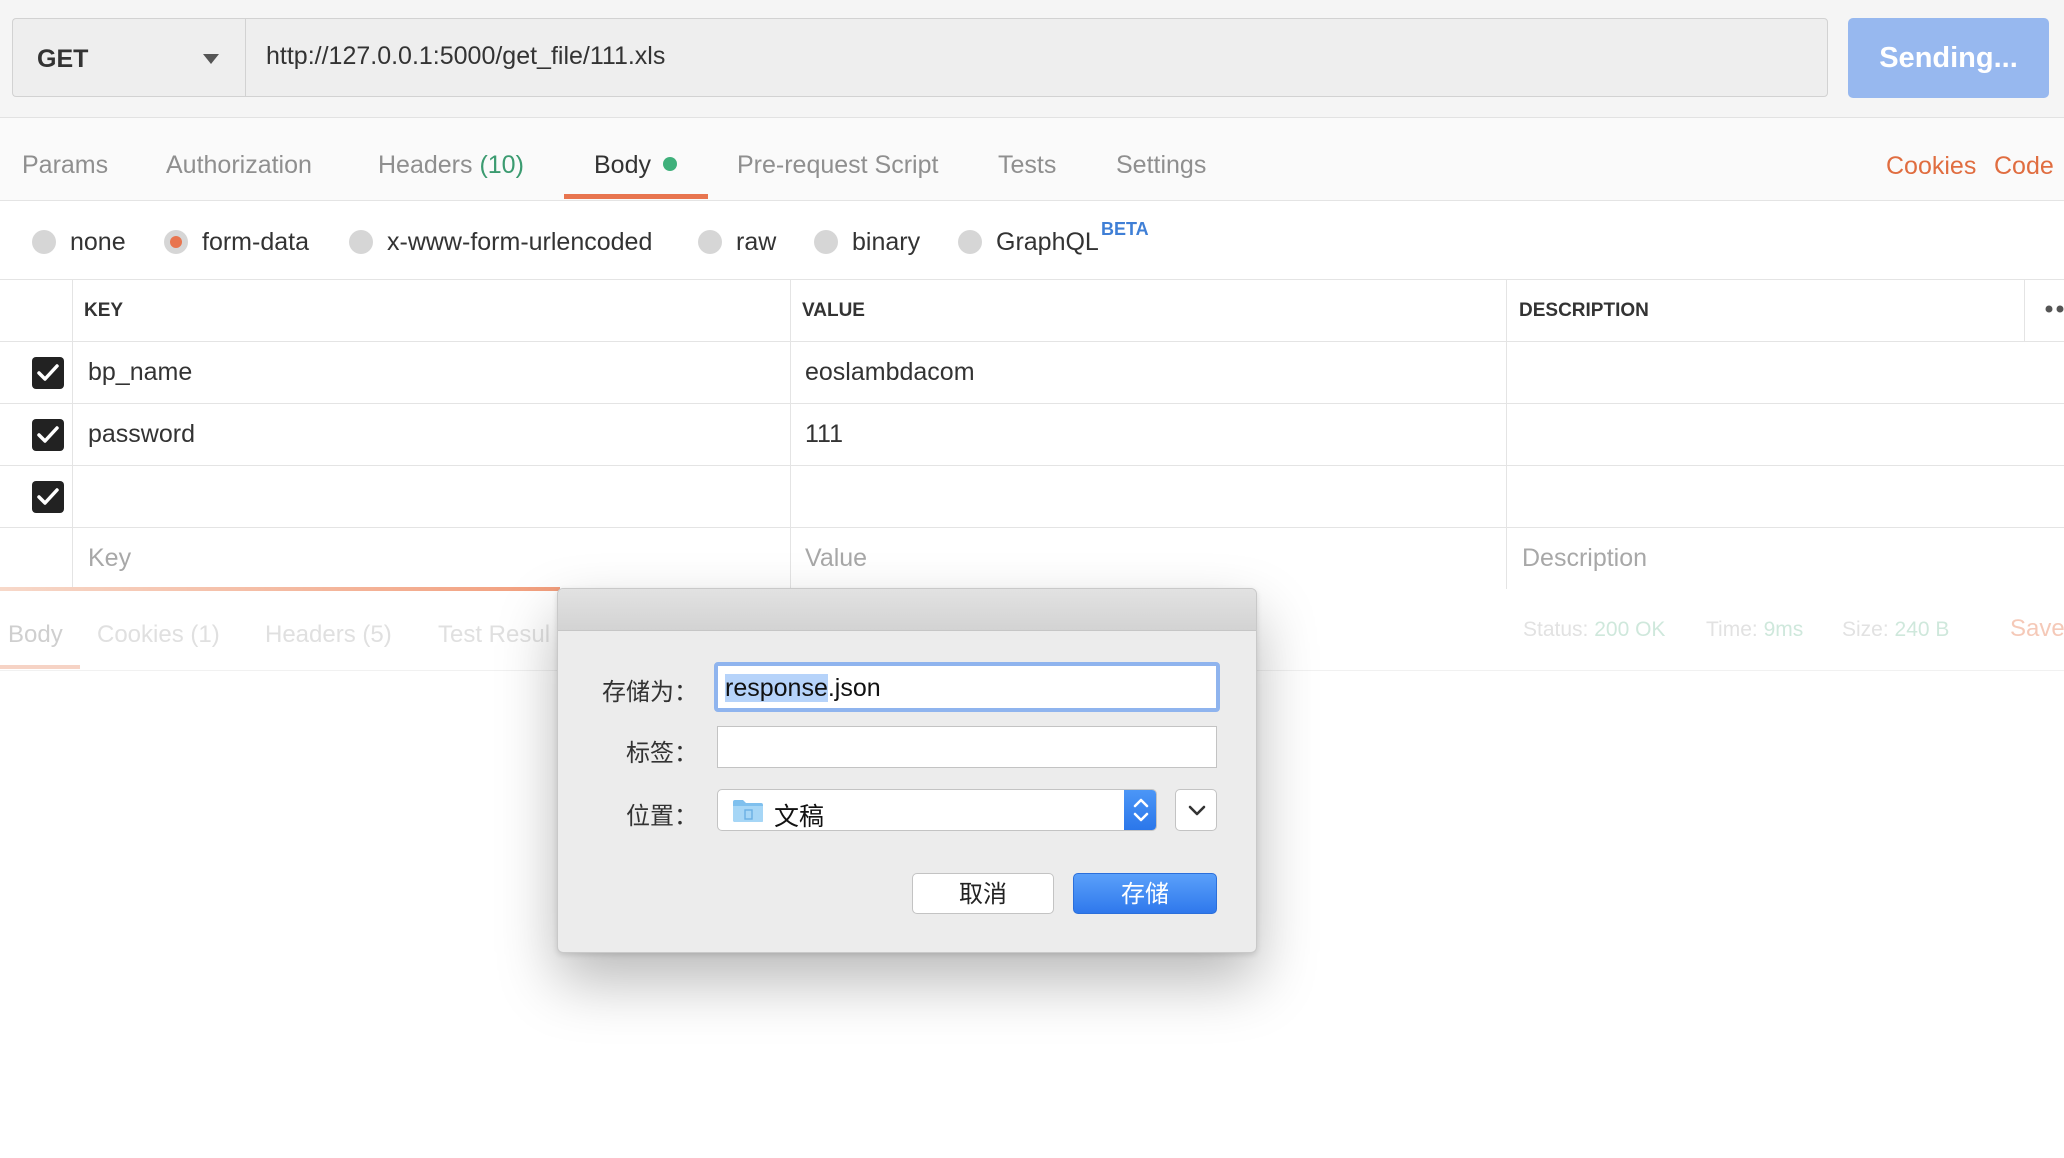  I want to click on method-label: GET, so click(63, 59).